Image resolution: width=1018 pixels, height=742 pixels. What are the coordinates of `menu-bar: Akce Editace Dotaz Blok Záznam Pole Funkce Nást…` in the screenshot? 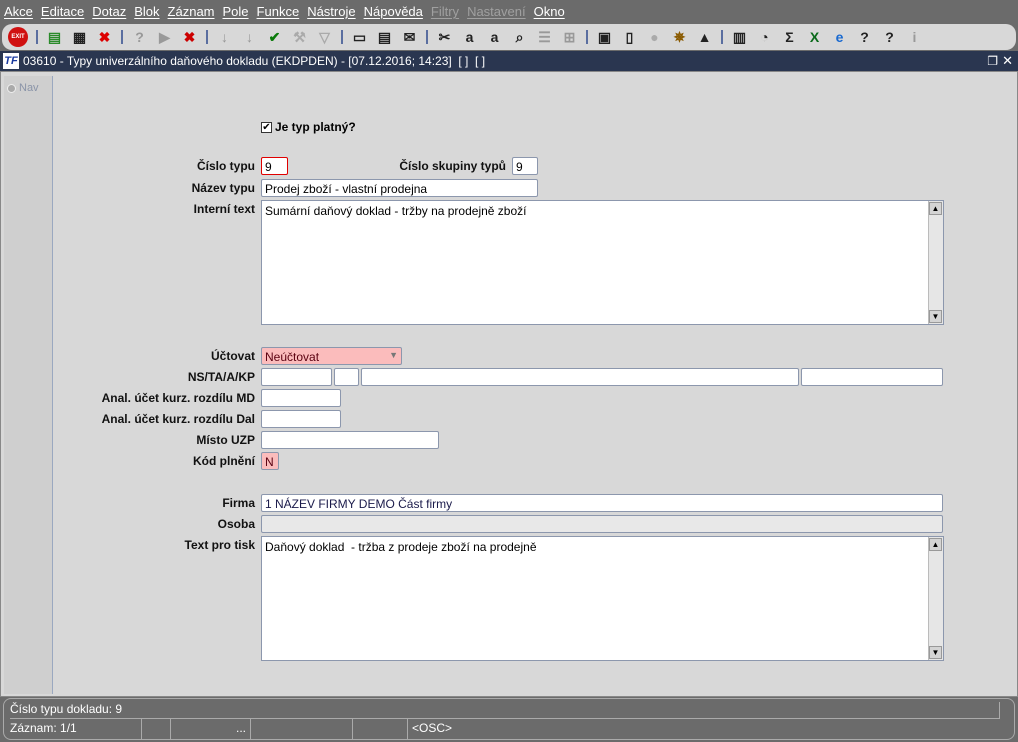 It's located at (509, 11).